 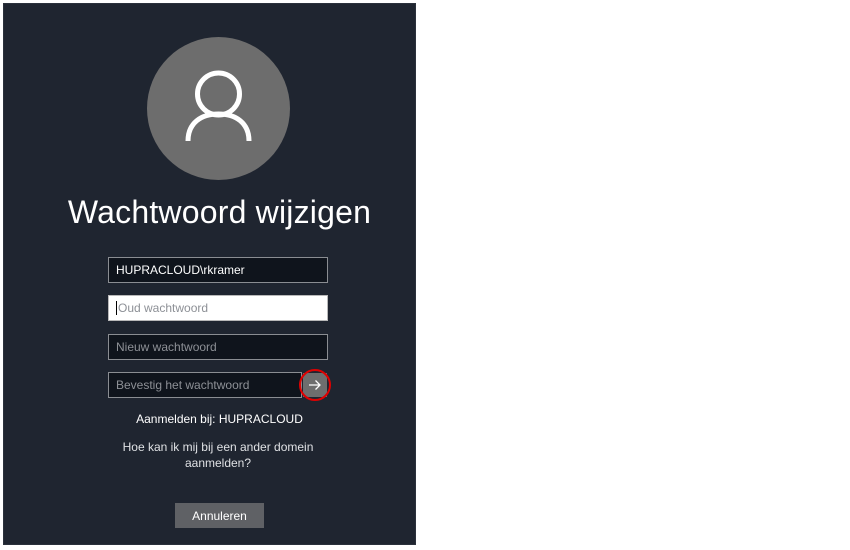 I want to click on user-icon, so click(x=218, y=106).